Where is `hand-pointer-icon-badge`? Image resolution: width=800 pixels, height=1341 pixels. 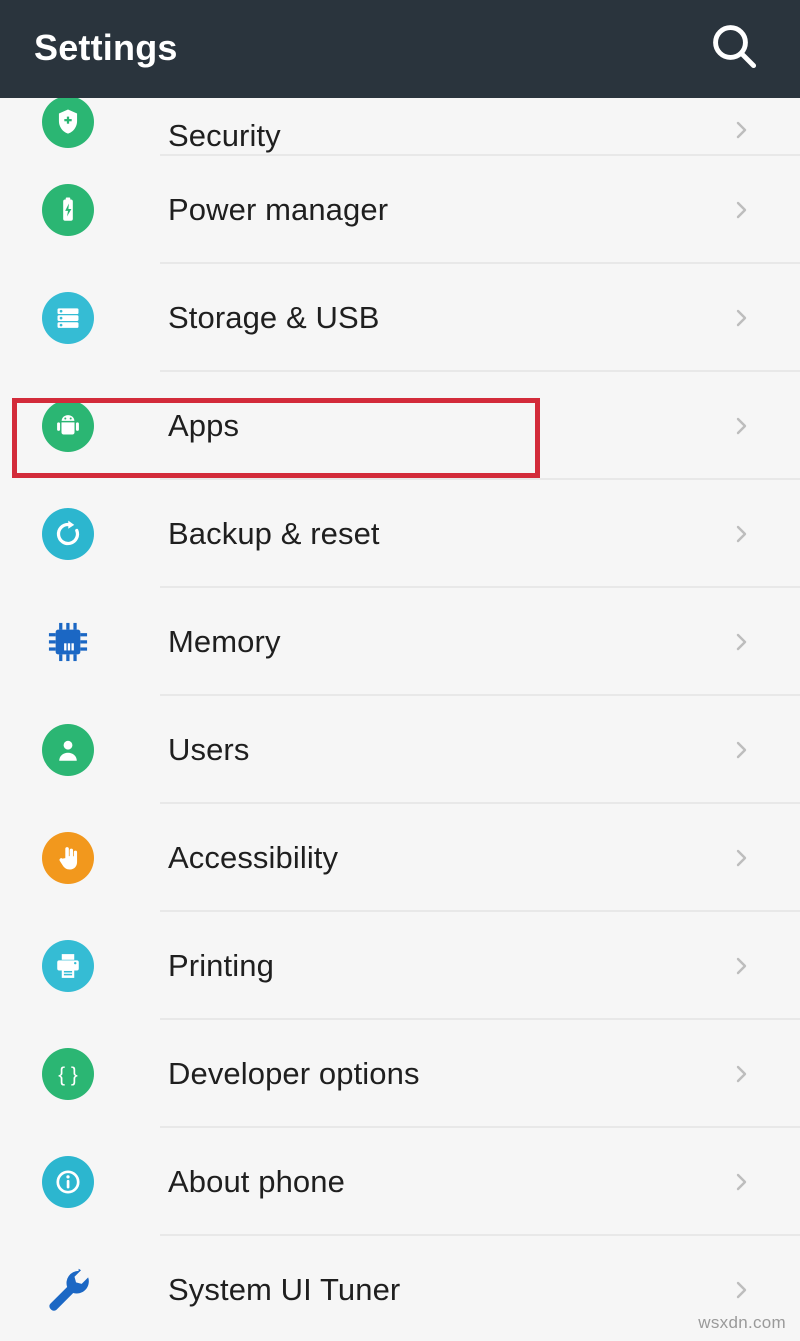
hand-pointer-icon-badge is located at coordinates (68, 858).